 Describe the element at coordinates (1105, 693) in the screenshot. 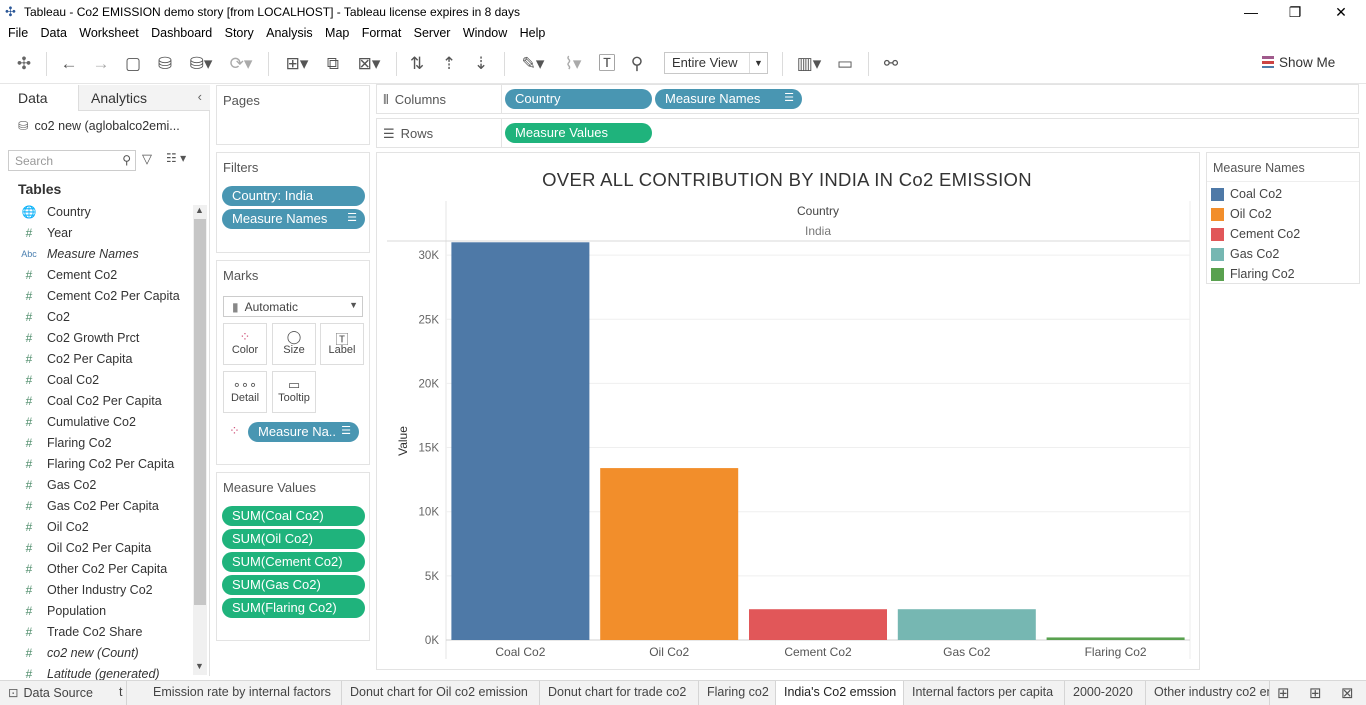

I see `tab-2000-2020: 2000-2020` at that location.